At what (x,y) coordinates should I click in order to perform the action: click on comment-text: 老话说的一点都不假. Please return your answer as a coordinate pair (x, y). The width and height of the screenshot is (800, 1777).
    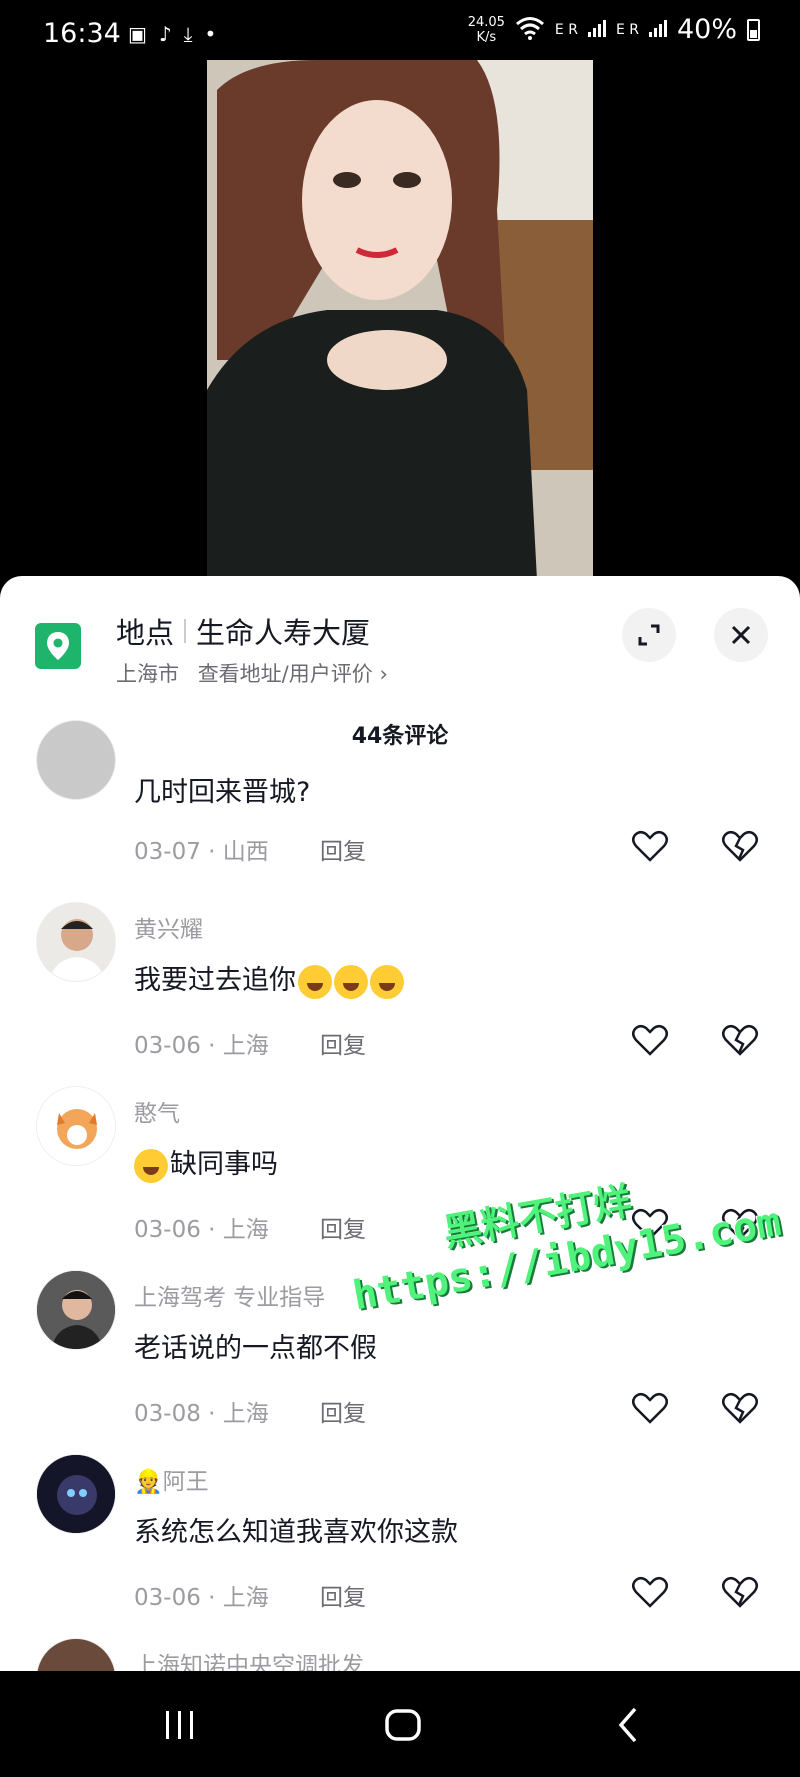
    Looking at the image, I should click on (255, 1348).